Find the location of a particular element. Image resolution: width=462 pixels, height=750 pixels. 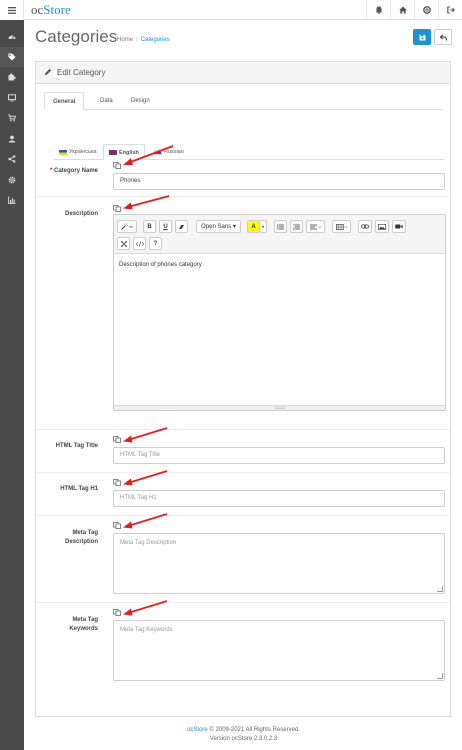

help-button is located at coordinates (426, 10).